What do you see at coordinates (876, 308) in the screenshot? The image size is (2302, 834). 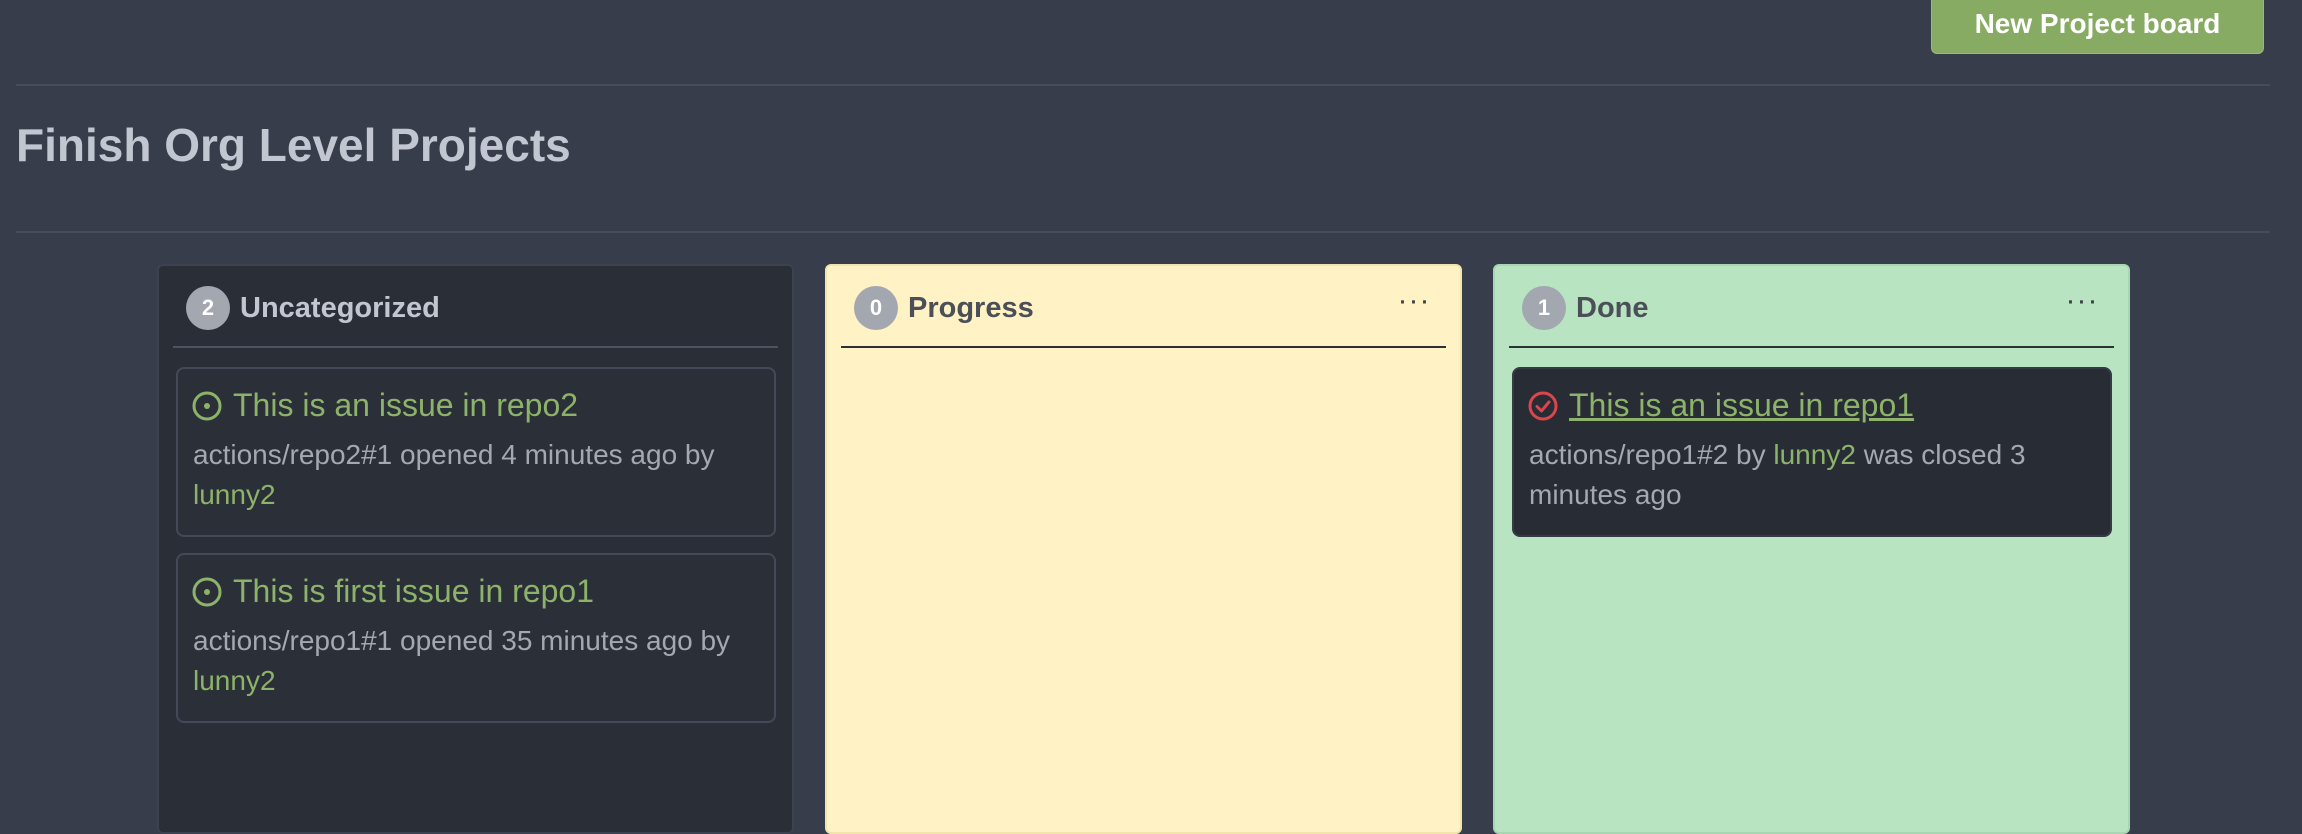 I see `column-count-badge: 0` at bounding box center [876, 308].